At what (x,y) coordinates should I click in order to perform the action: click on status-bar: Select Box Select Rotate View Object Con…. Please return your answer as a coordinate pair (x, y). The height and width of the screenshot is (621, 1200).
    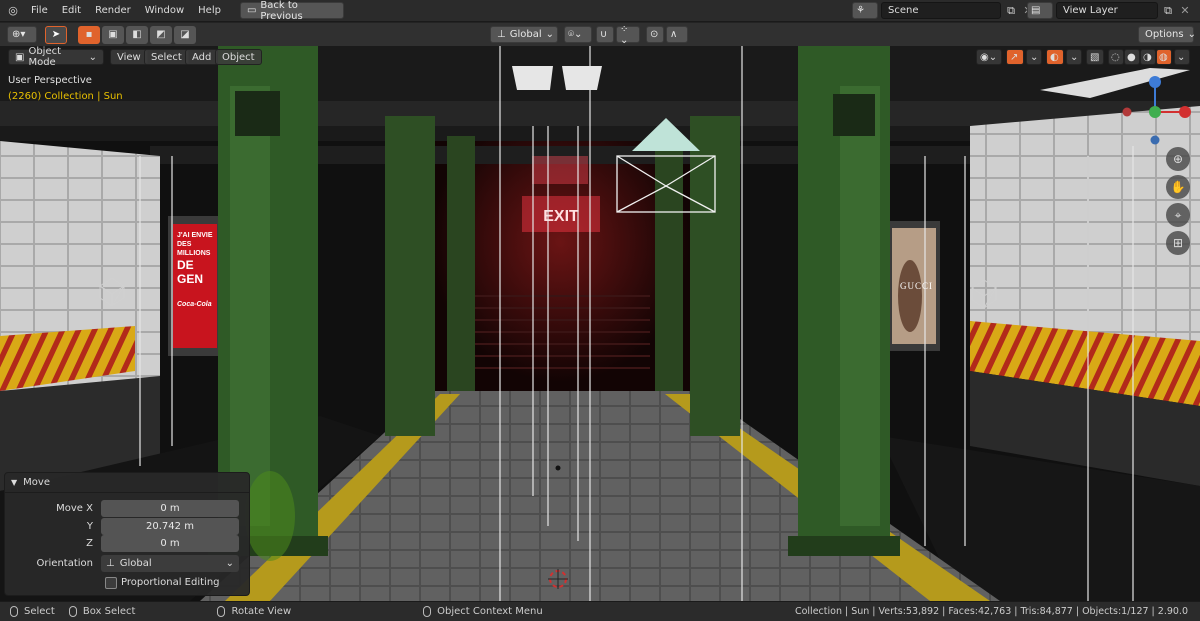
    Looking at the image, I should click on (600, 611).